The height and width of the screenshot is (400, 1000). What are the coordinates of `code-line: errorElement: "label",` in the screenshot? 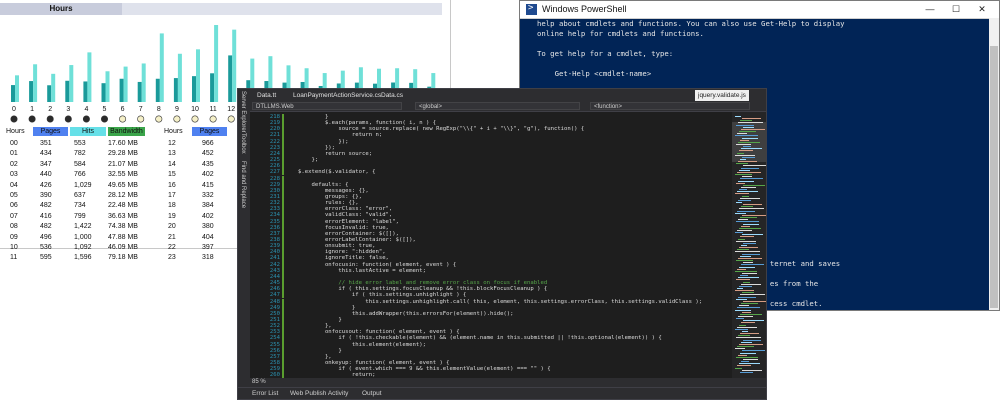 It's located at (348, 222).